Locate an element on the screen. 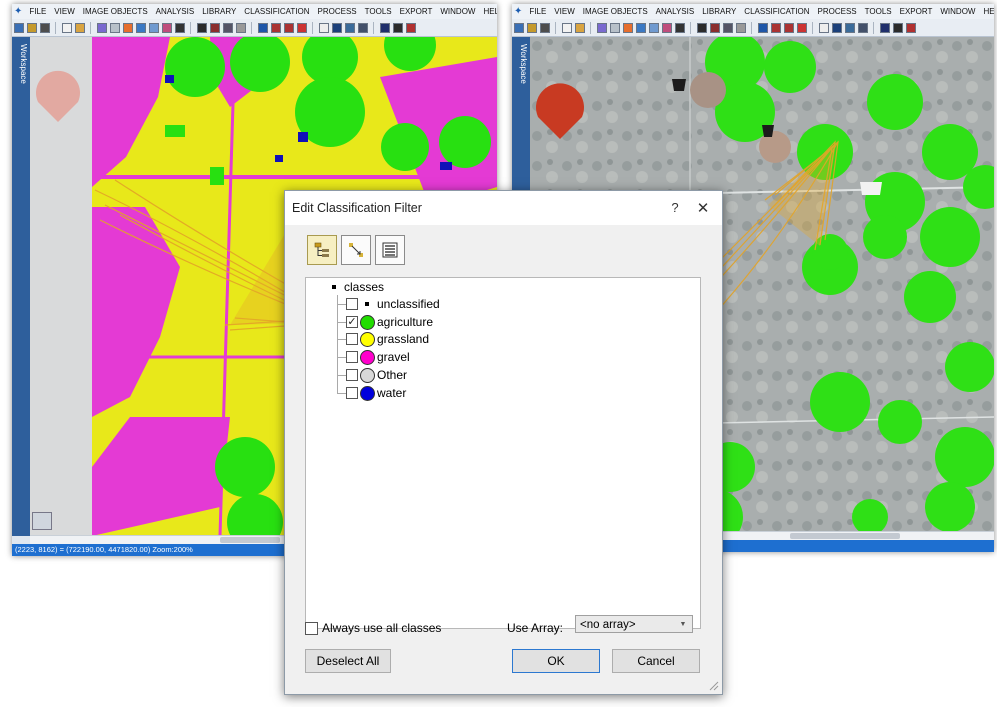 Image resolution: width=997 pixels, height=707 pixels. workspace-strip is located at coordinates (21, 286).